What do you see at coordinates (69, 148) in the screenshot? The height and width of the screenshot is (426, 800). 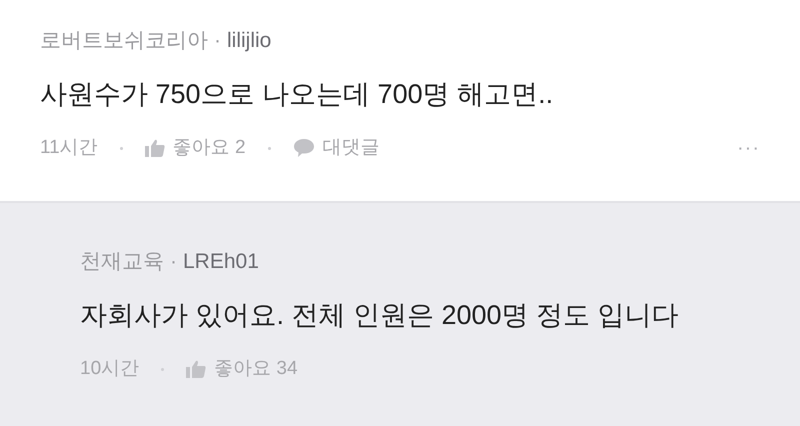 I see `time-ago: 11시간` at bounding box center [69, 148].